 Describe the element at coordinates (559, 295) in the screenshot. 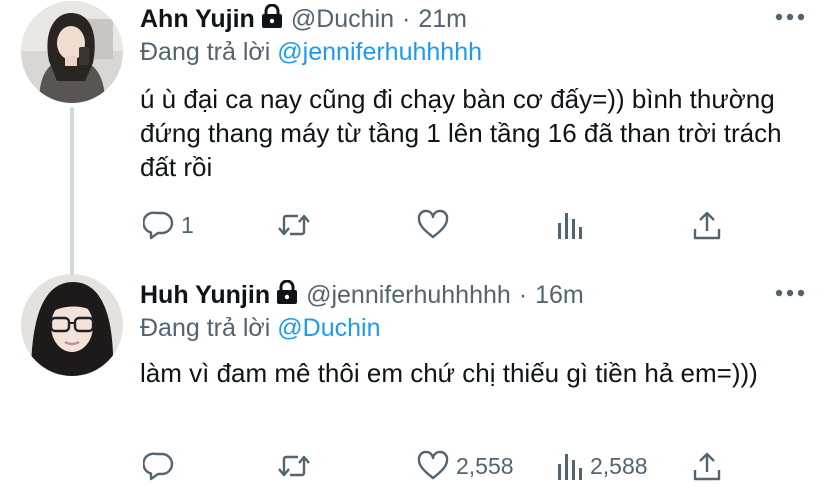

I see `timestamp: 16m` at that location.